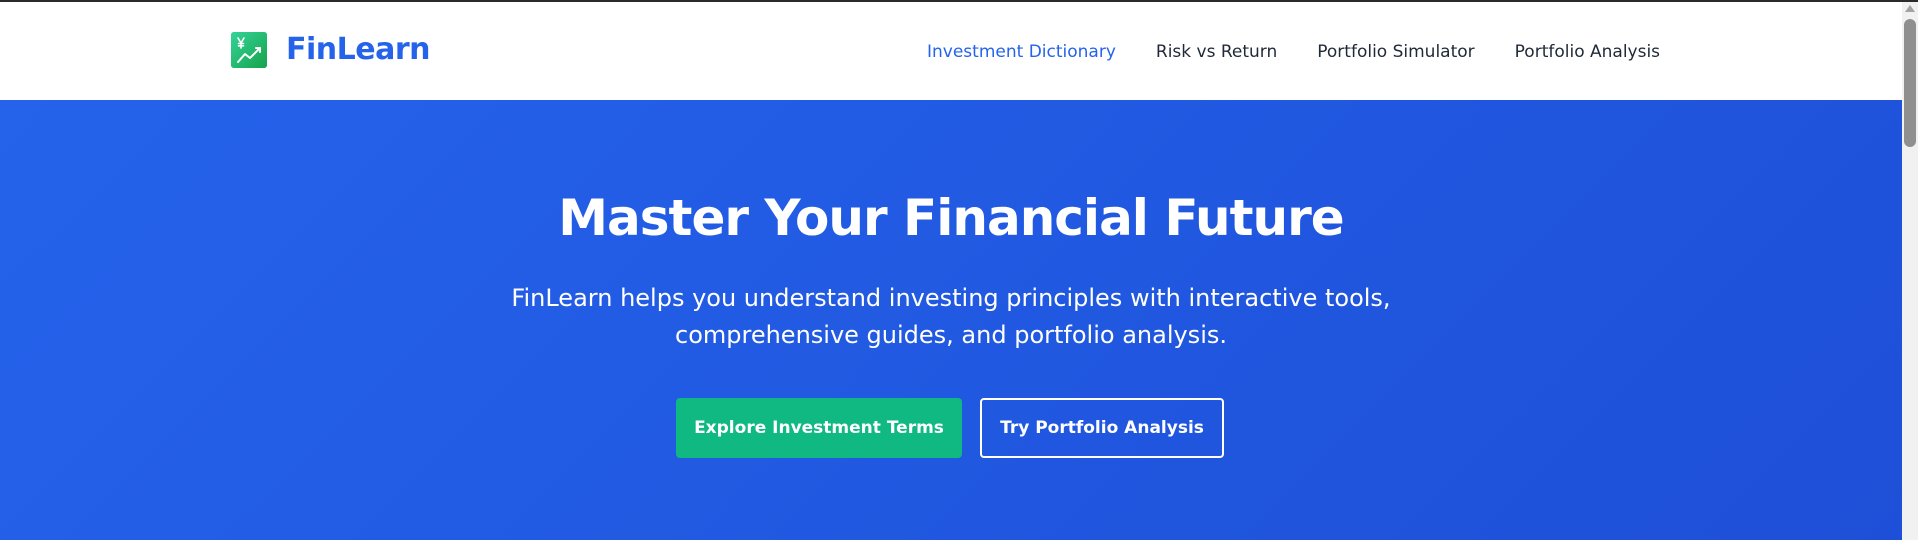 This screenshot has width=1918, height=540. I want to click on brand-name: FinLearn, so click(358, 49).